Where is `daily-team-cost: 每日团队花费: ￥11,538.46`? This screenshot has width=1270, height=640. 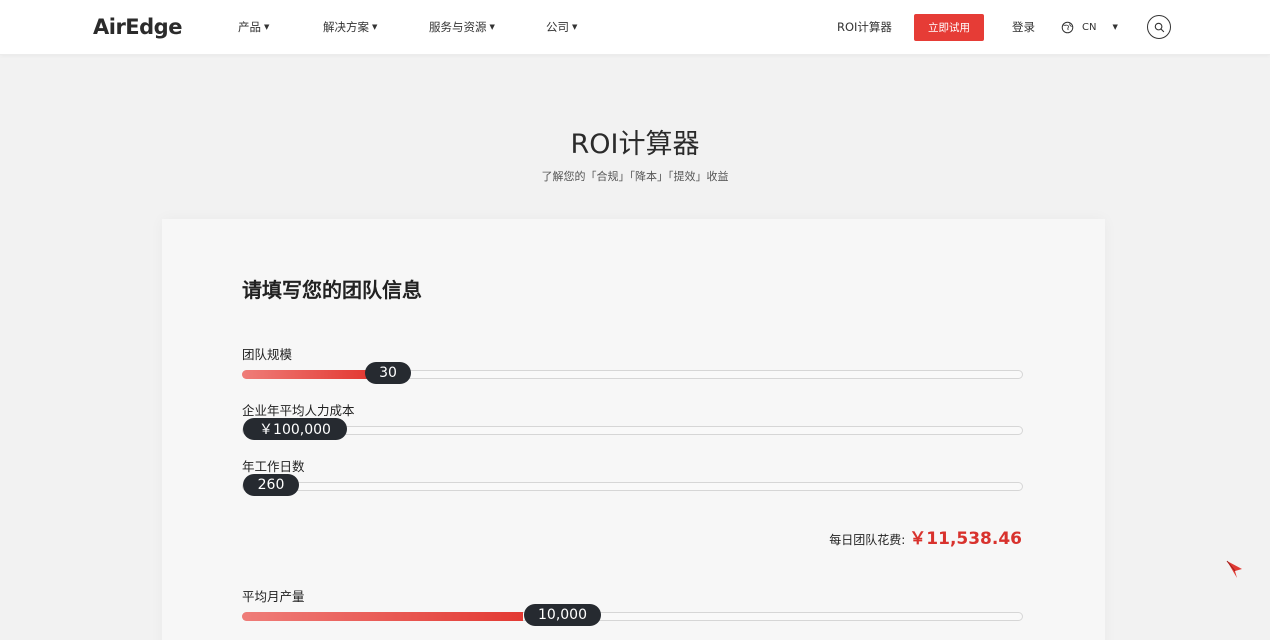 daily-team-cost: 每日团队花费: ￥11,538.46 is located at coordinates (925, 536).